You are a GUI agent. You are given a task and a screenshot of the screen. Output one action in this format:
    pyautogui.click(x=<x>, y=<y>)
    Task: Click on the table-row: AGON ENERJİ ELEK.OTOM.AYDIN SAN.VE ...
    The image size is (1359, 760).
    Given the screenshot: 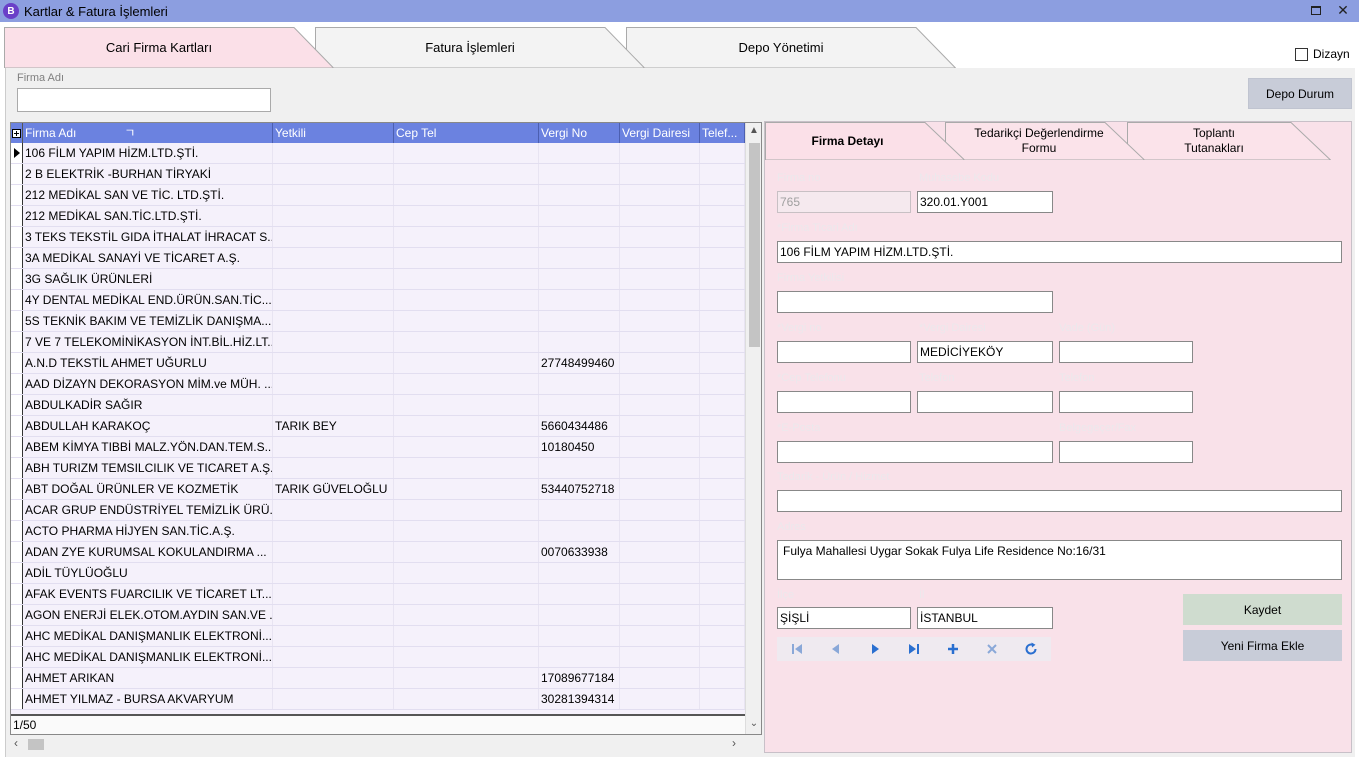 What is the action you would take?
    pyautogui.click(x=378, y=615)
    